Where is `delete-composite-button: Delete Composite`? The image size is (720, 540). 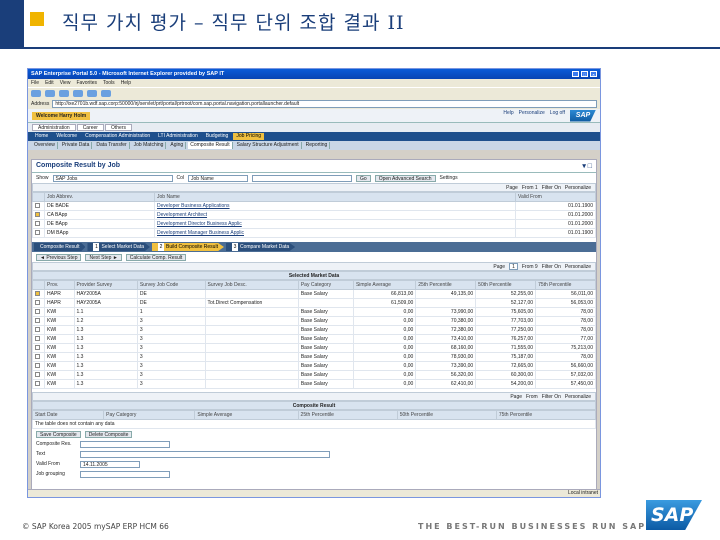 delete-composite-button: Delete Composite is located at coordinates (108, 434).